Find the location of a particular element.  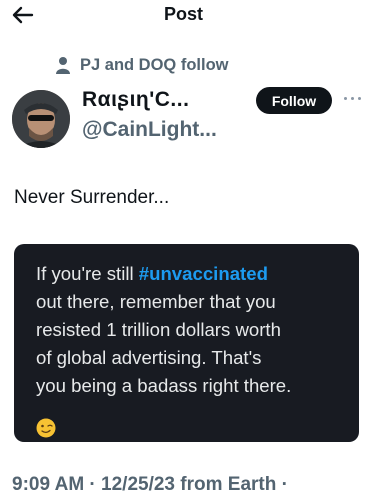

card-line-3: resisted 1 trillion dollars worth is located at coordinates (158, 329).